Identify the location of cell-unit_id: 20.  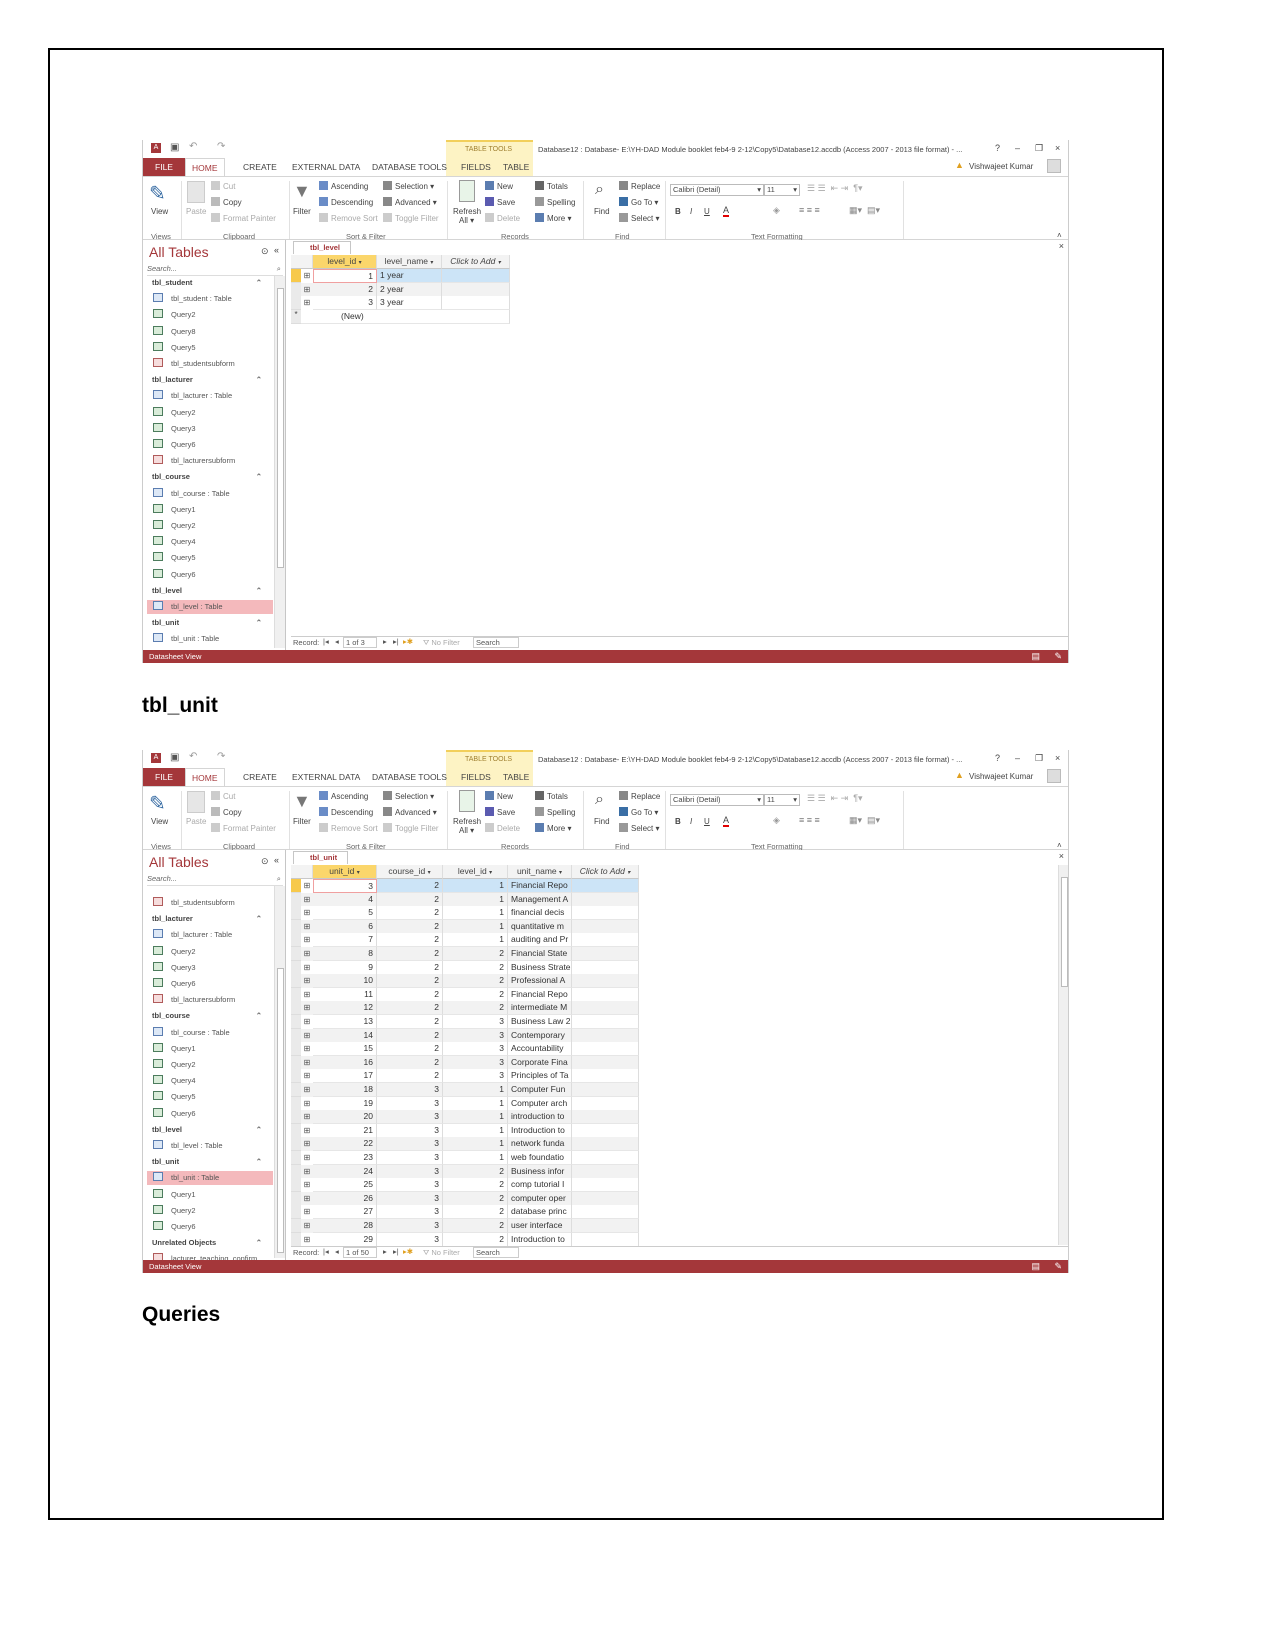
(345, 1117).